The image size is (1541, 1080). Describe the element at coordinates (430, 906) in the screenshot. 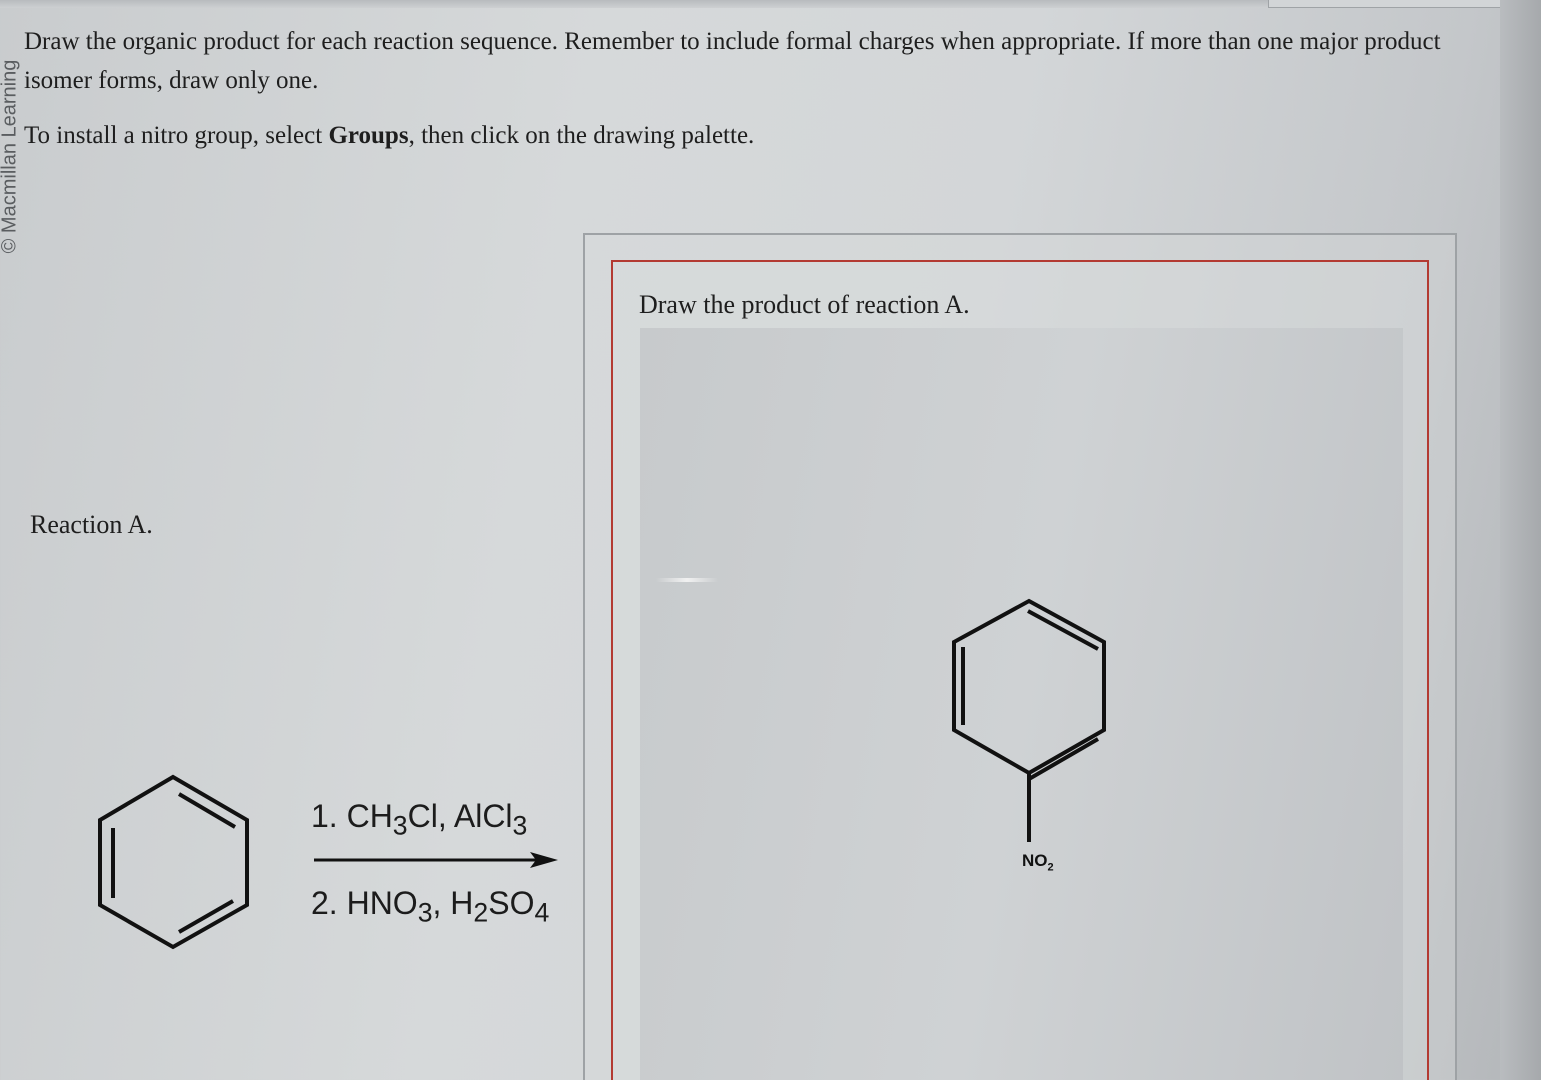

I see `reagent-step-2: 2. HNO3, H2SO4` at that location.